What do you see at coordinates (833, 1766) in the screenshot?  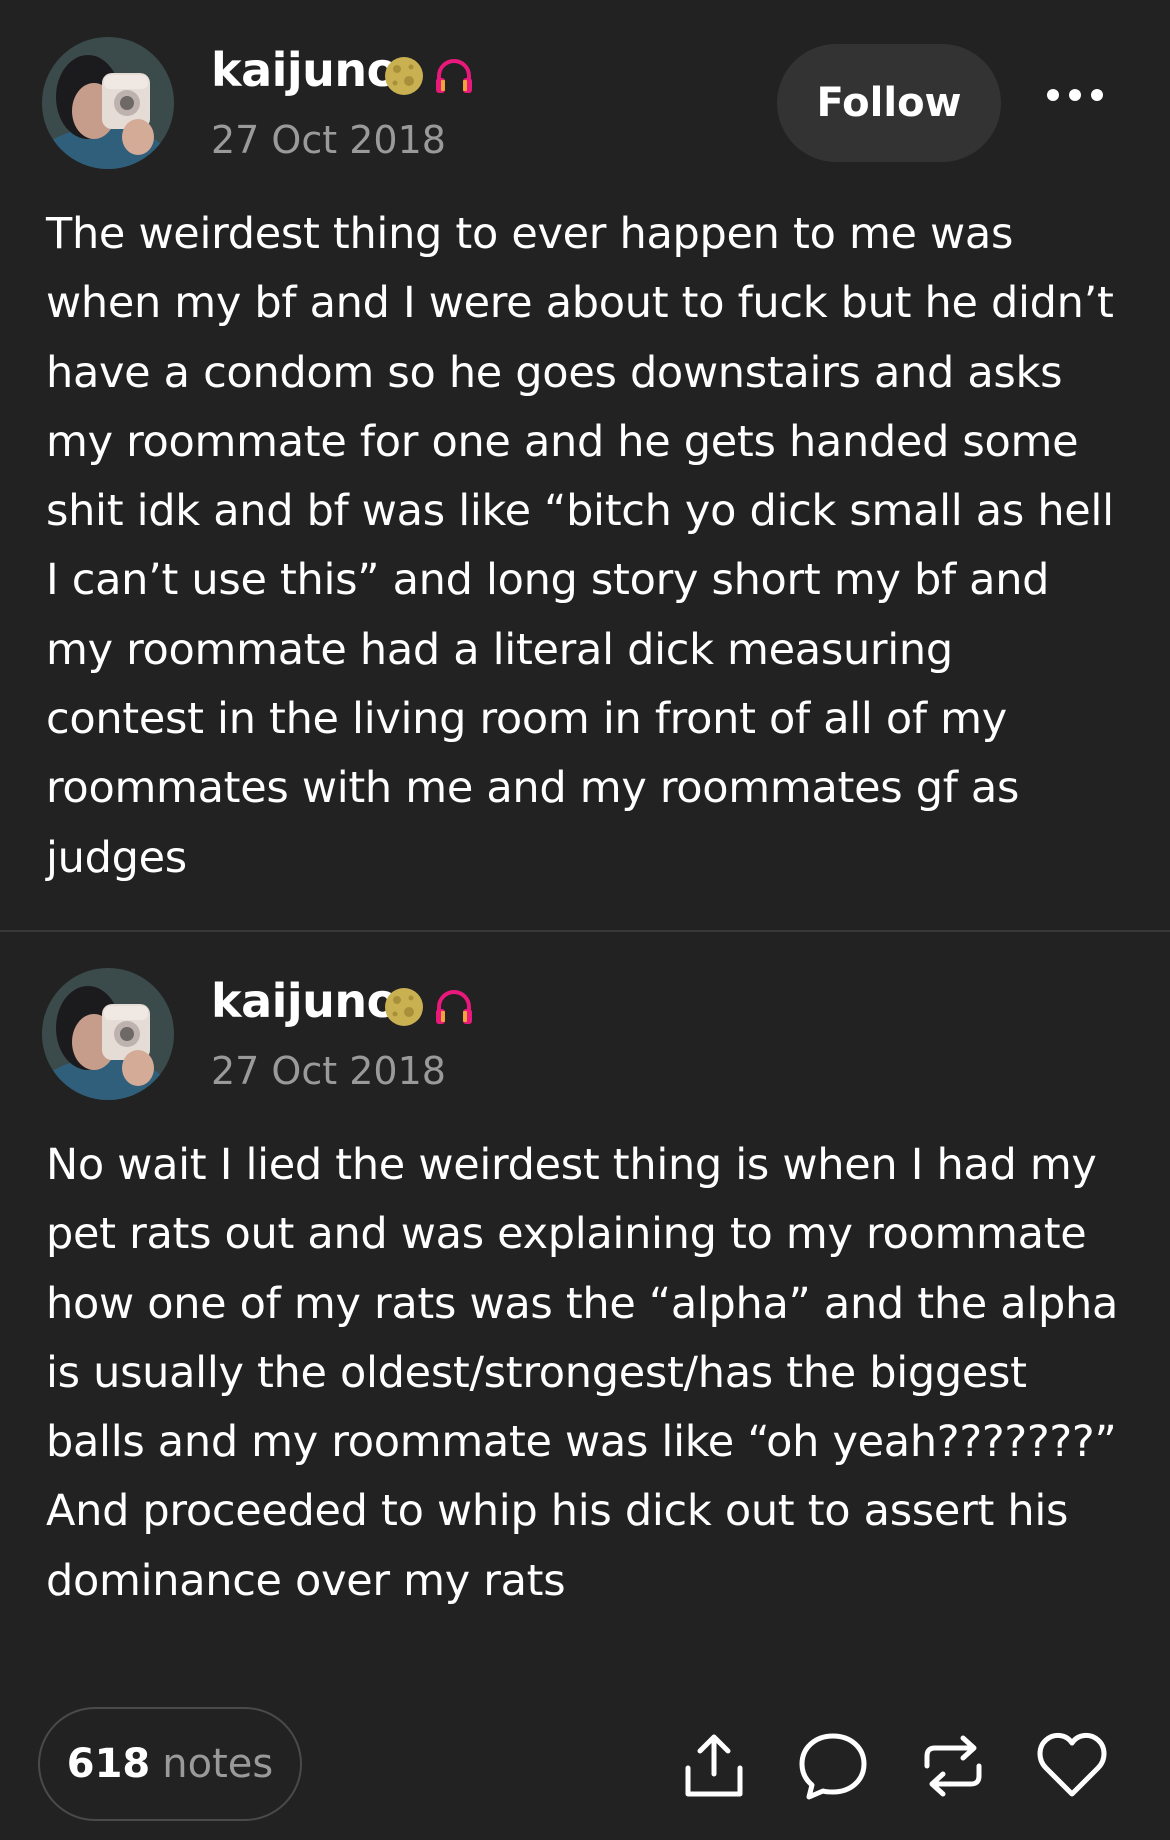 I see `reply-icon` at bounding box center [833, 1766].